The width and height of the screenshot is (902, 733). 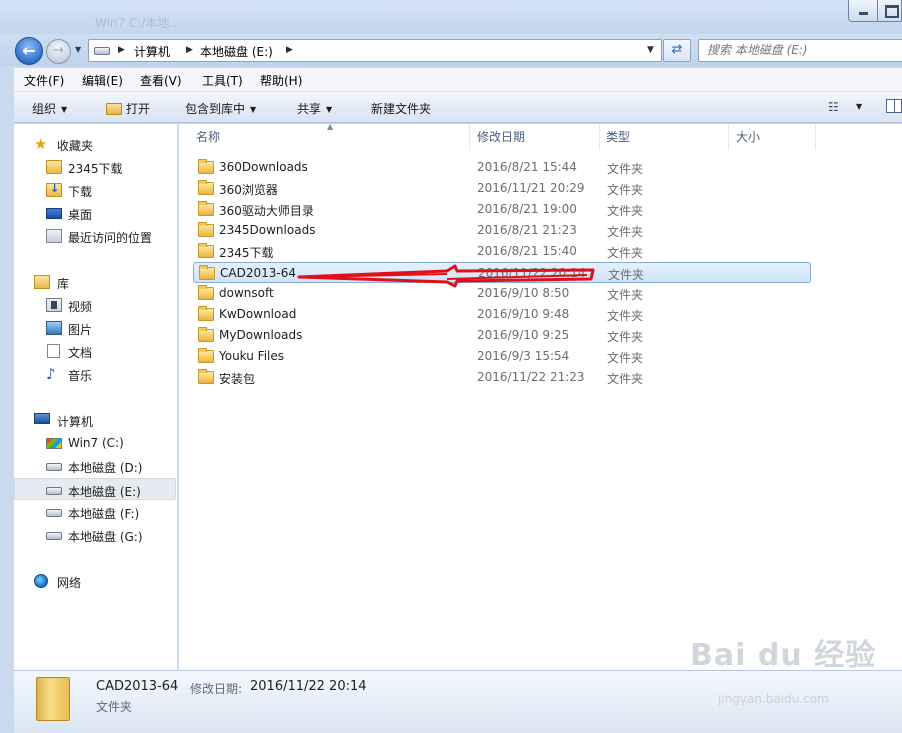 I want to click on file-row: 360浏览器 2016/11/21 20:29 文件夹, so click(x=502, y=188).